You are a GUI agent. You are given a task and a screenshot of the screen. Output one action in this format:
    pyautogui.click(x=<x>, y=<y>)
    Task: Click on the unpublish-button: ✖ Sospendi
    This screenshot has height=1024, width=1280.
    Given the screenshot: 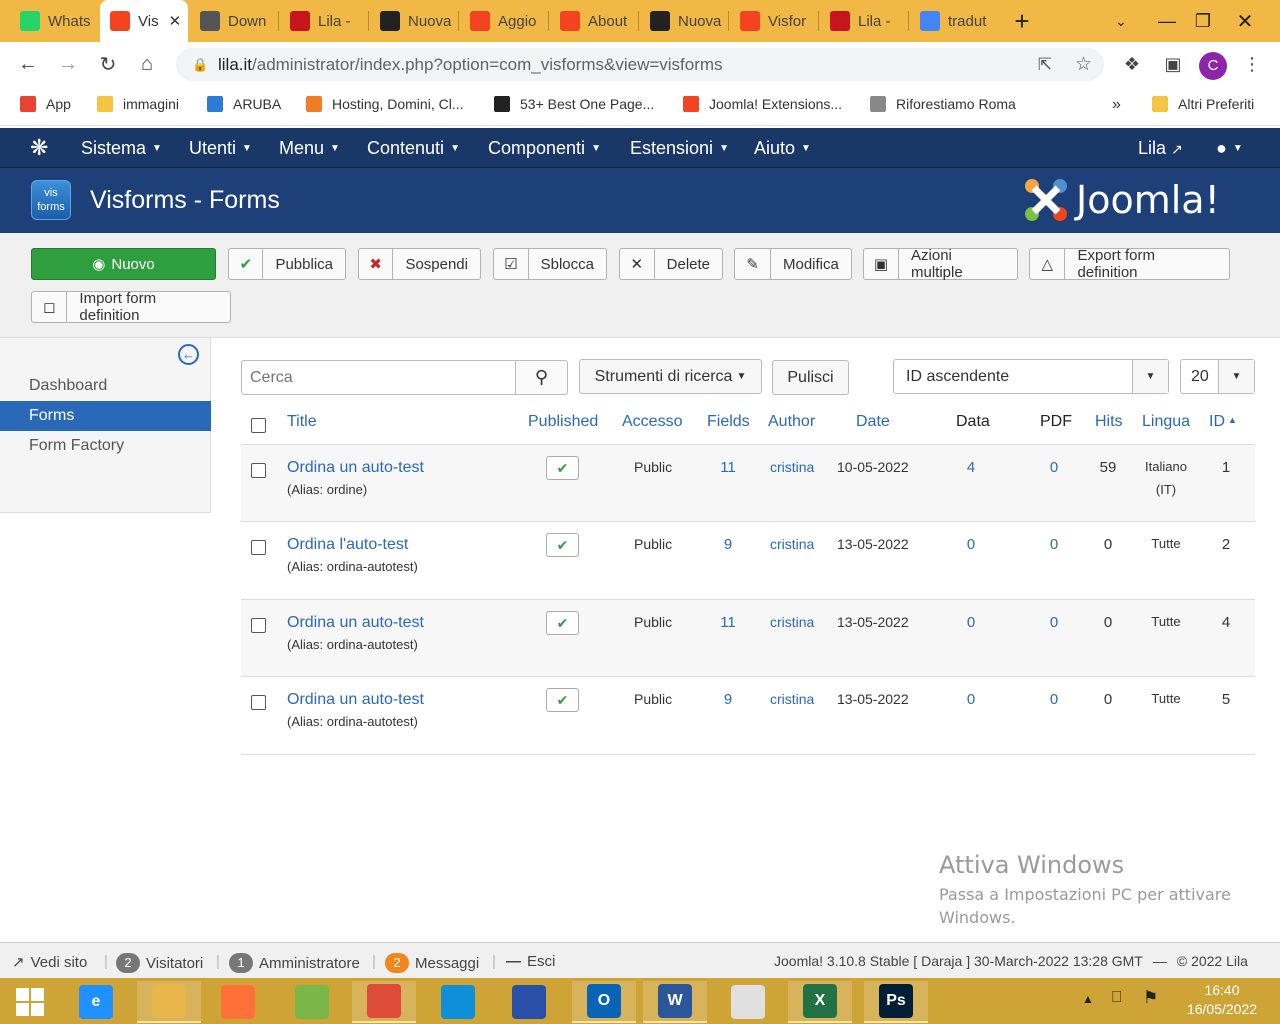 What is the action you would take?
    pyautogui.click(x=419, y=264)
    